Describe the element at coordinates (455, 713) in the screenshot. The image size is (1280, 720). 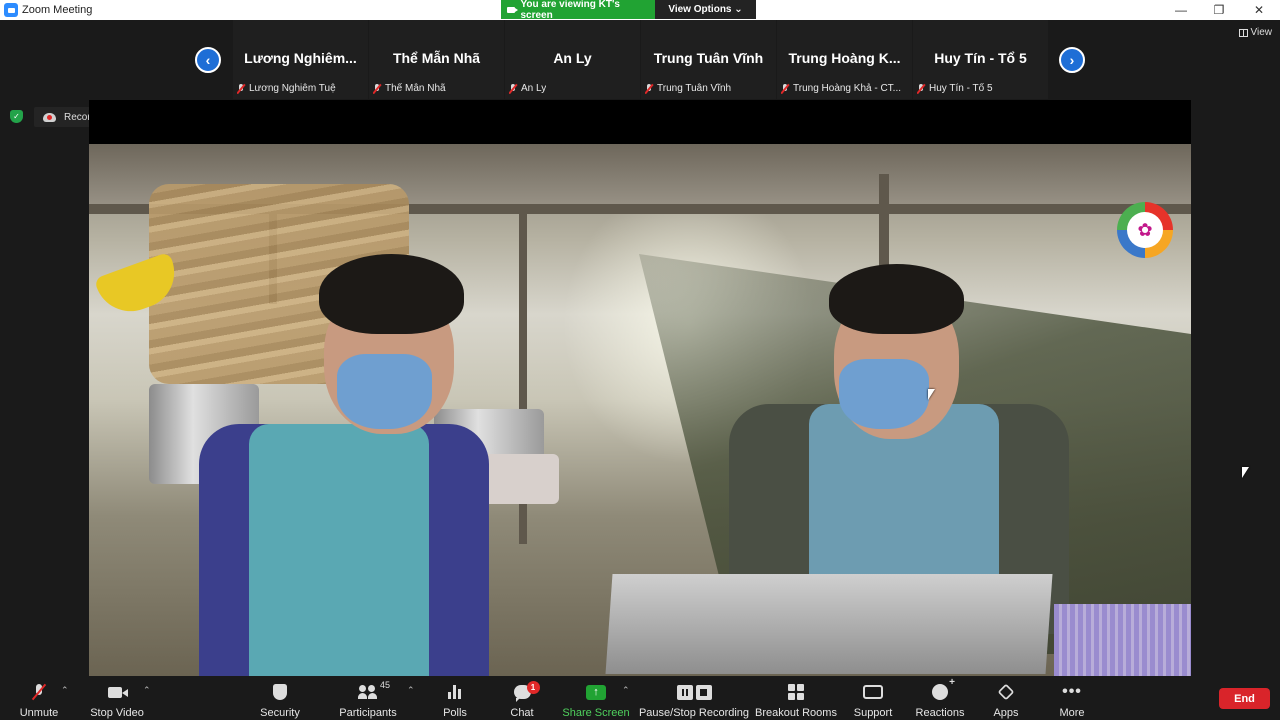
I see `polls-label: Polls` at that location.